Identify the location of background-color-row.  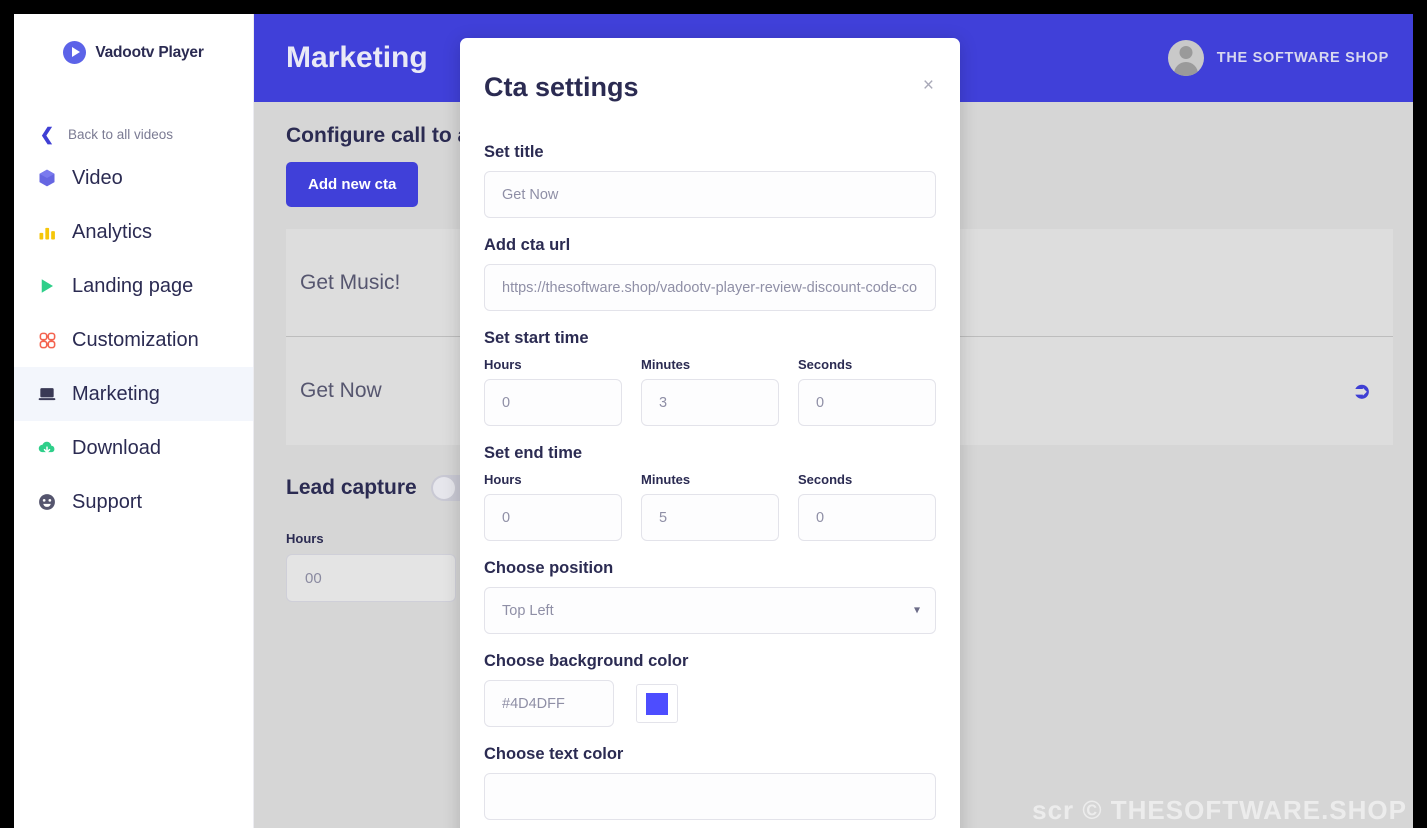
(710, 703).